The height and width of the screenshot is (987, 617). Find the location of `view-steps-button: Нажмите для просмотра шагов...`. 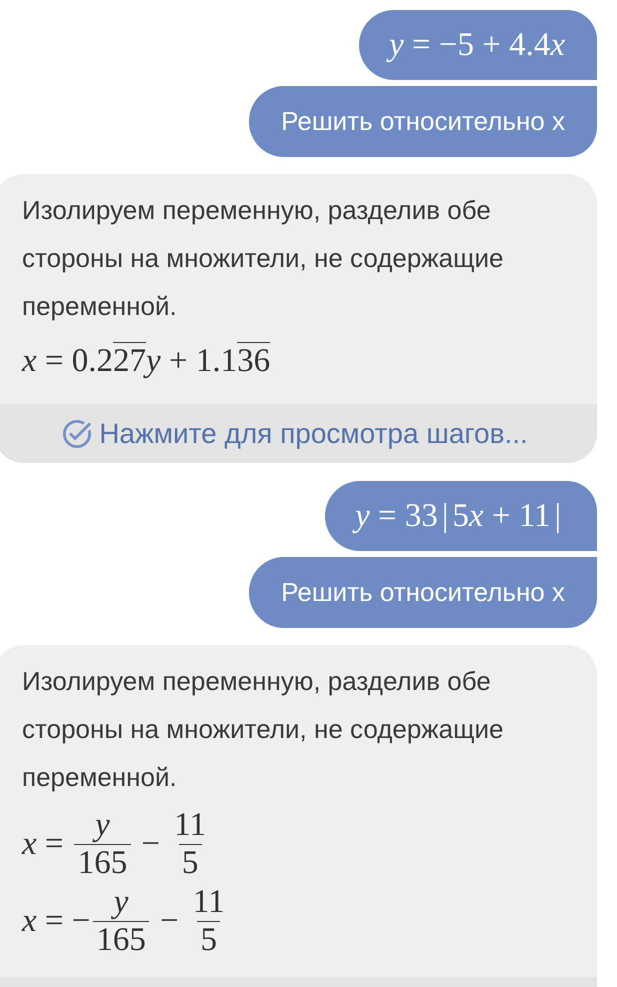

view-steps-button: Нажмите для просмотра шагов... is located at coordinates (298, 433).